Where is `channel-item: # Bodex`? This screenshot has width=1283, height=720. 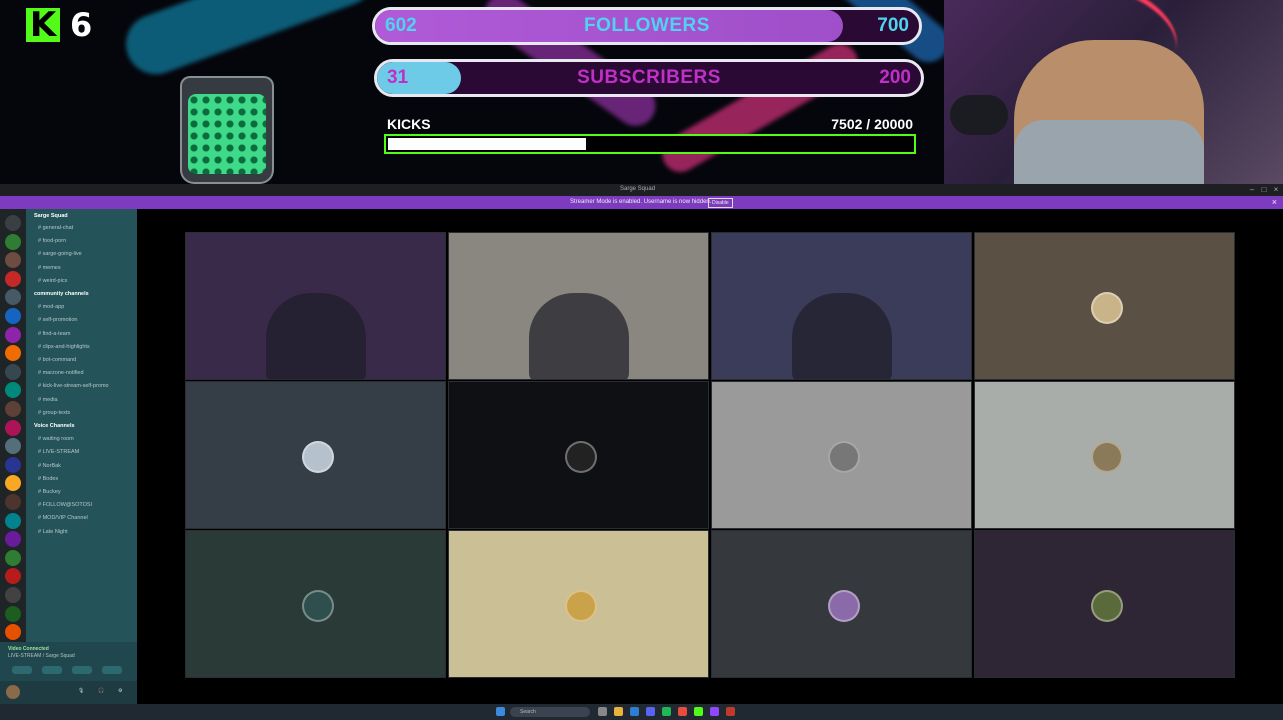 channel-item: # Bodex is located at coordinates (88, 479).